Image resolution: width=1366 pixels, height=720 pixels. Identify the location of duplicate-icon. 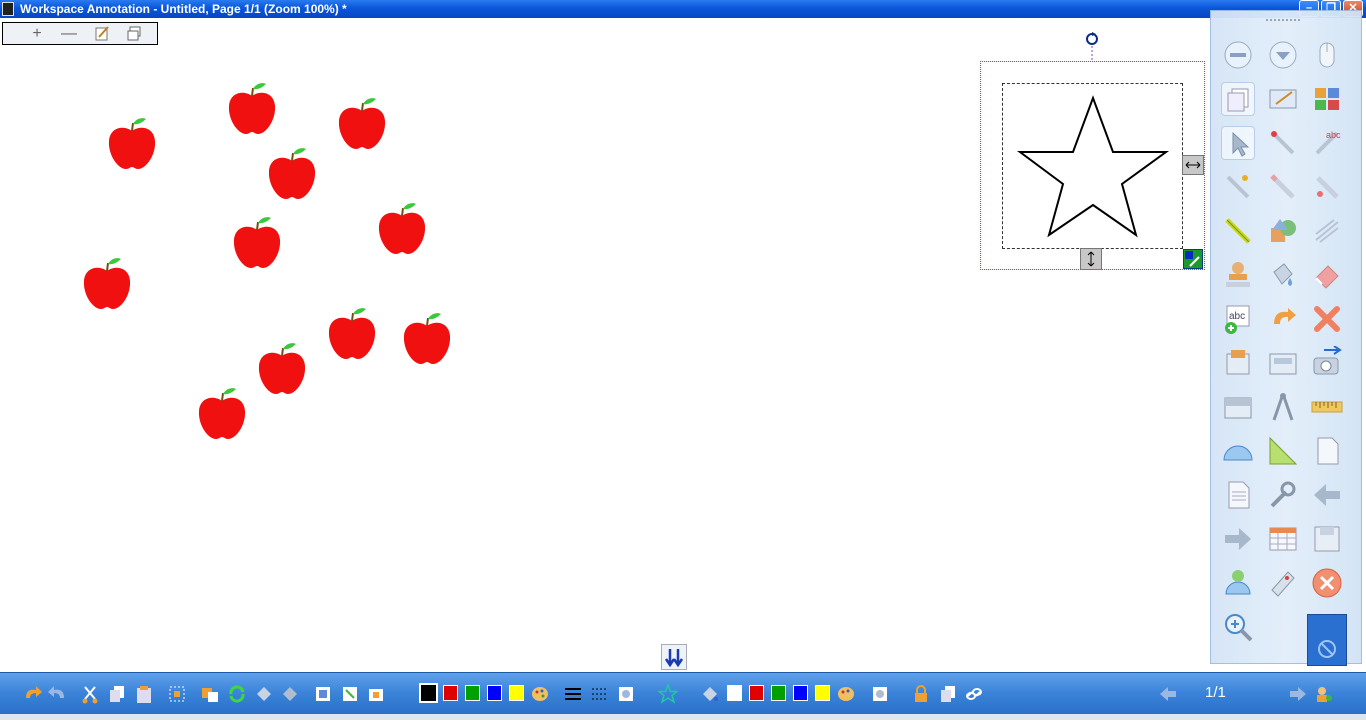
(948, 694).